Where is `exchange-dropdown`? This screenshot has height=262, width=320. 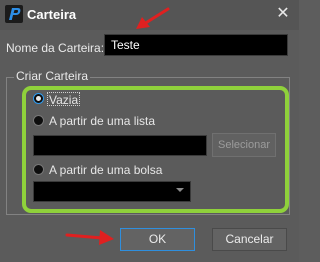 exchange-dropdown is located at coordinates (112, 191).